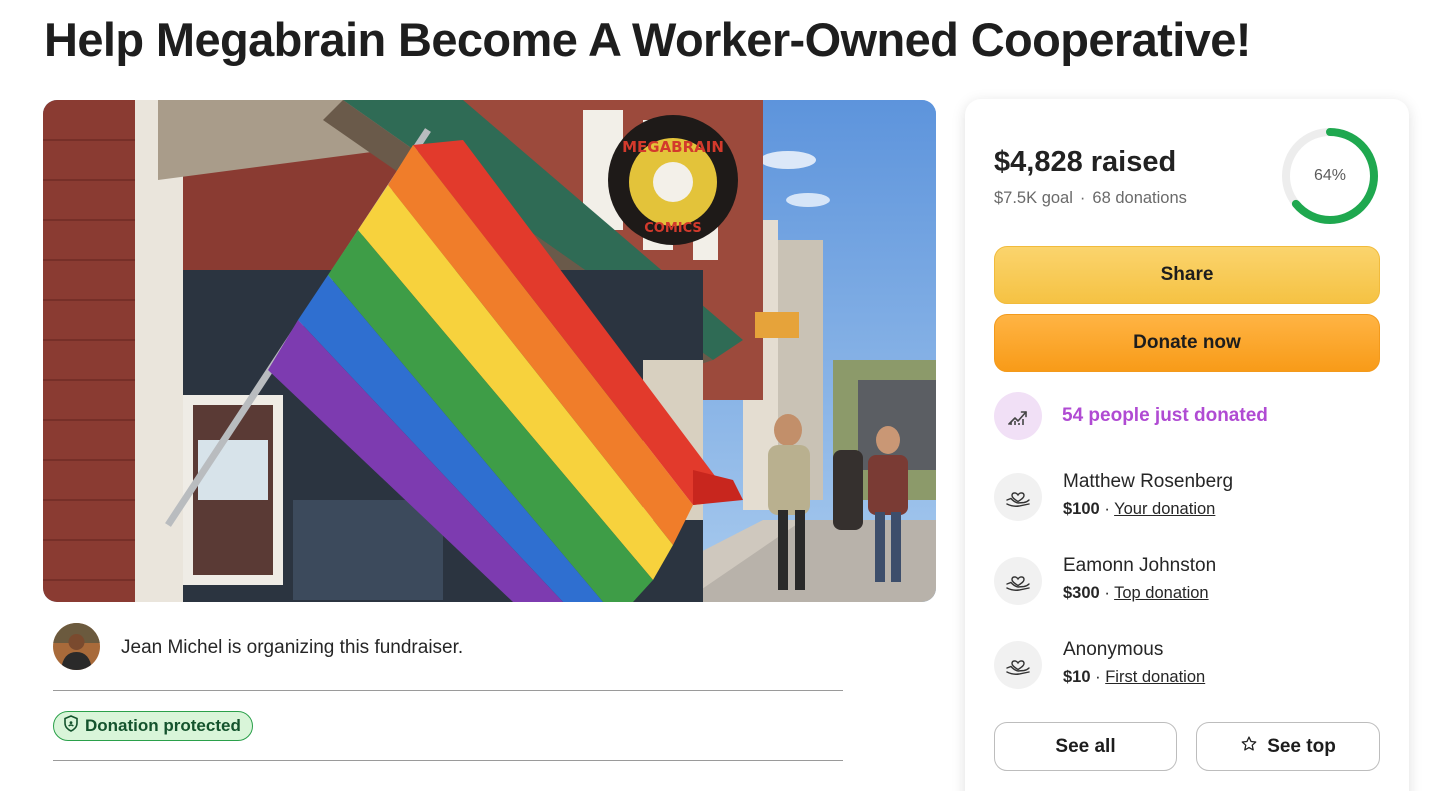  I want to click on see-all-button: See all, so click(1085, 746).